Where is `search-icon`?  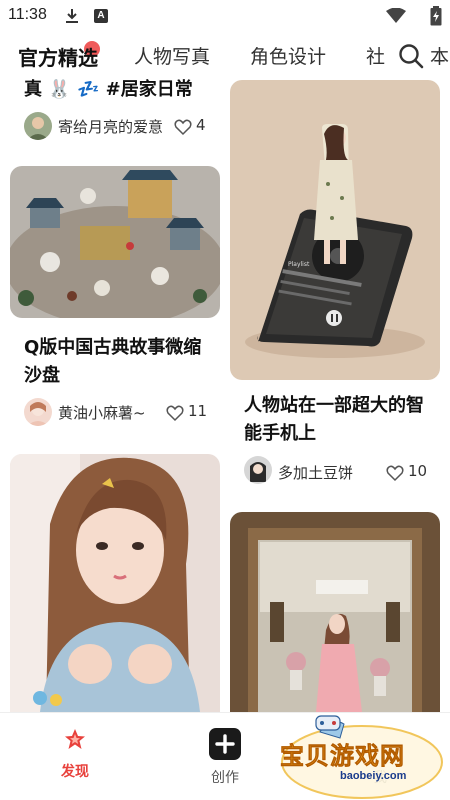
search-icon is located at coordinates (411, 56).